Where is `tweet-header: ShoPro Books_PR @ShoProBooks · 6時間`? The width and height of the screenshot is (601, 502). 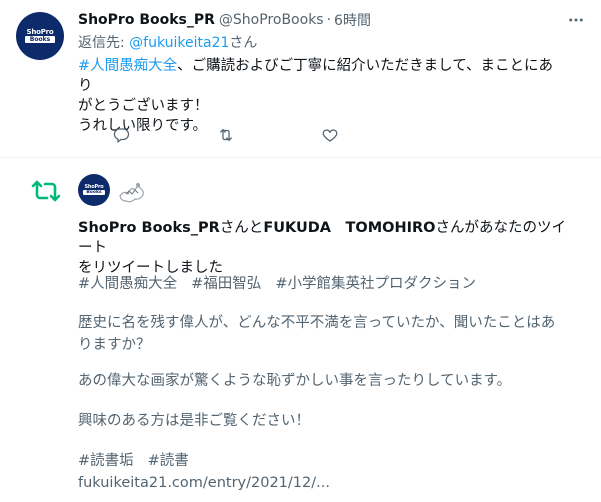
tweet-header: ShoPro Books_PR @ShoProBooks · 6時間 is located at coordinates (224, 20).